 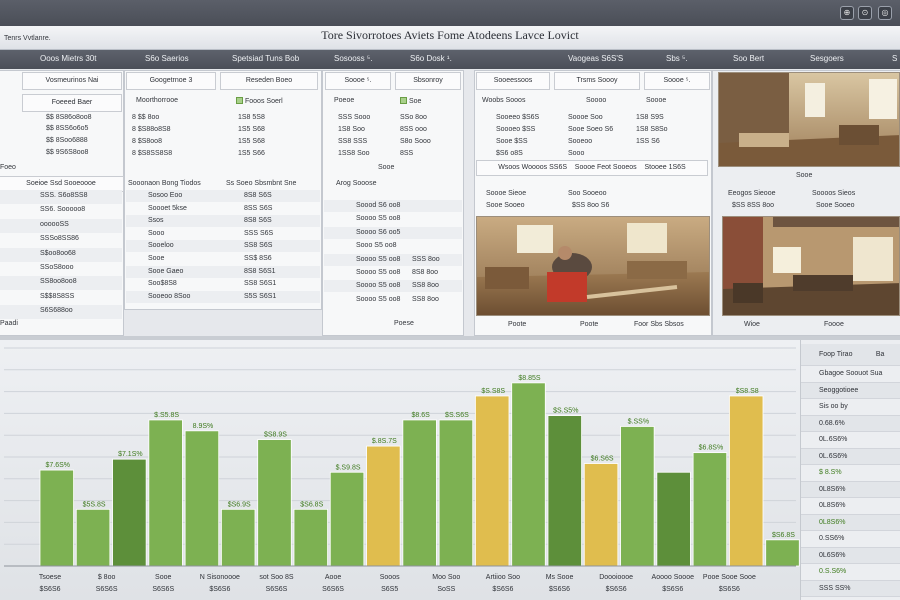 What do you see at coordinates (593, 266) in the screenshot?
I see `renovation-photo-workers` at bounding box center [593, 266].